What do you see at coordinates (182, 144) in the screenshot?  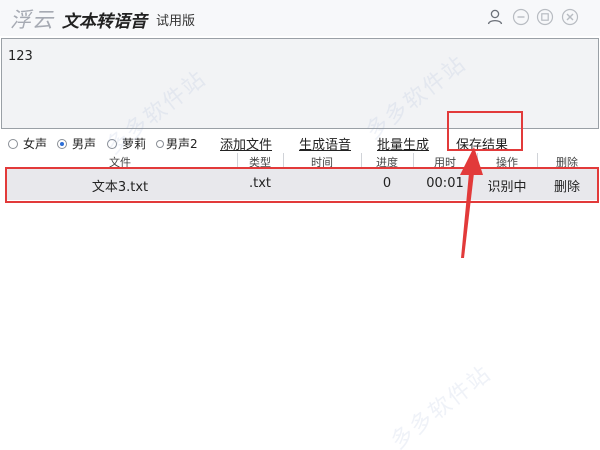 I see `voice-label: 男声2` at bounding box center [182, 144].